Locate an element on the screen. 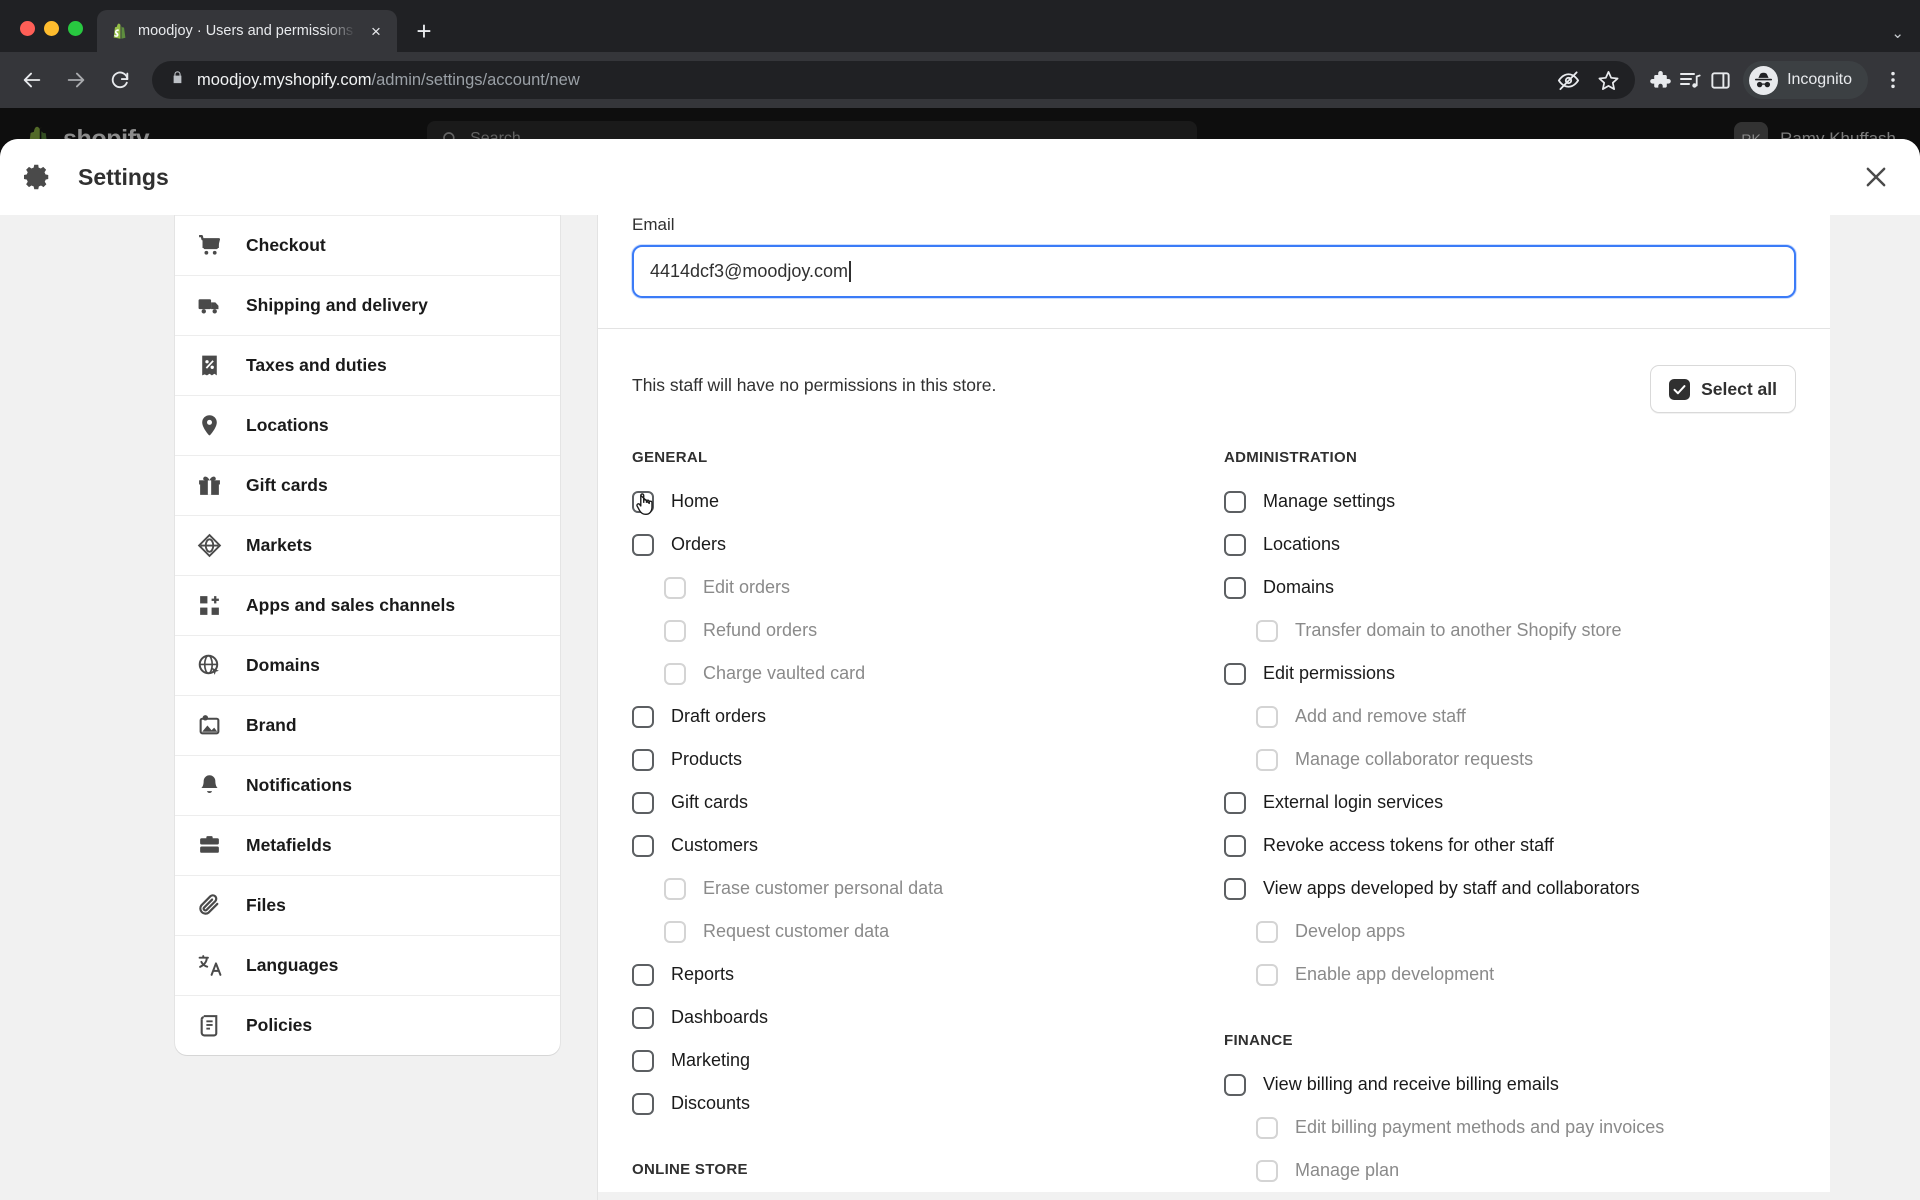  eye-off-icon is located at coordinates (1568, 80).